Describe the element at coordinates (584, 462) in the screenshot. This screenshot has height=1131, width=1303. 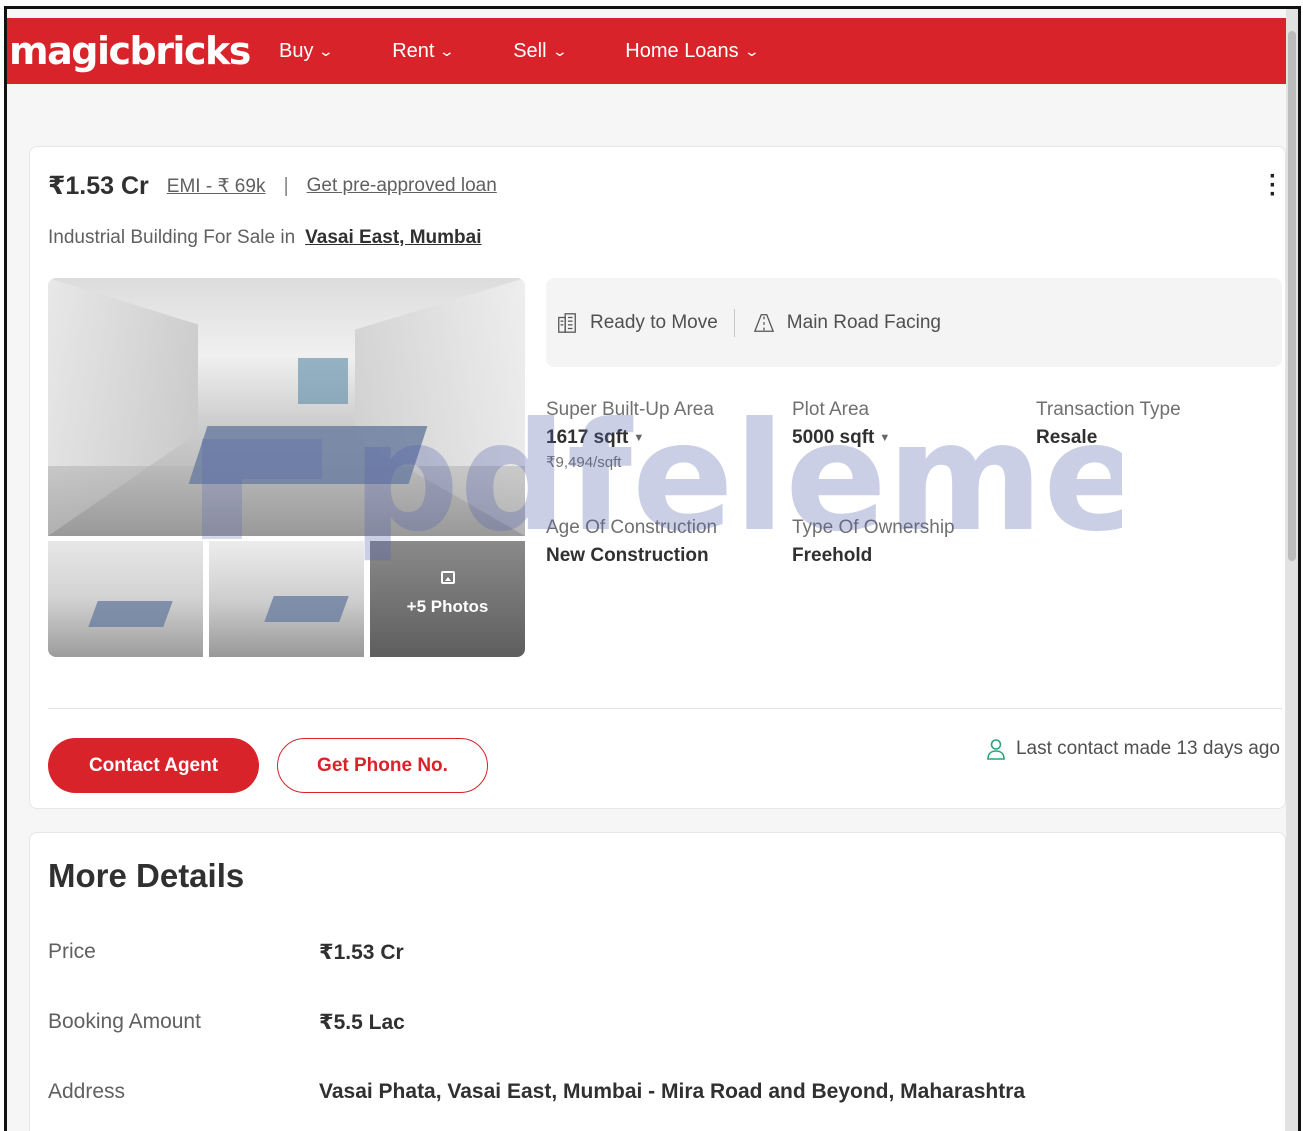
I see `super-area-rate: ₹9,494/sqft` at that location.